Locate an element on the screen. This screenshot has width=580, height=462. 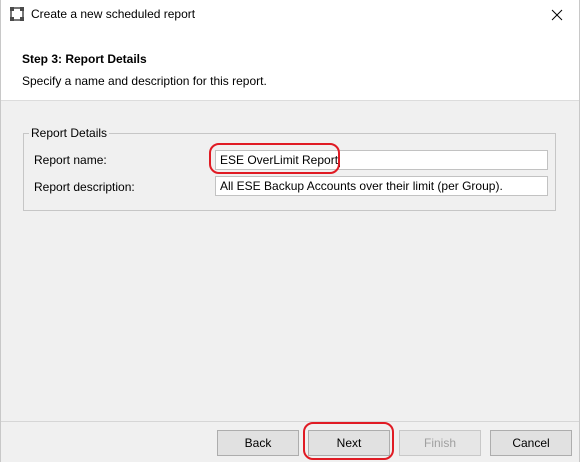
close-icon is located at coordinates (556, 15).